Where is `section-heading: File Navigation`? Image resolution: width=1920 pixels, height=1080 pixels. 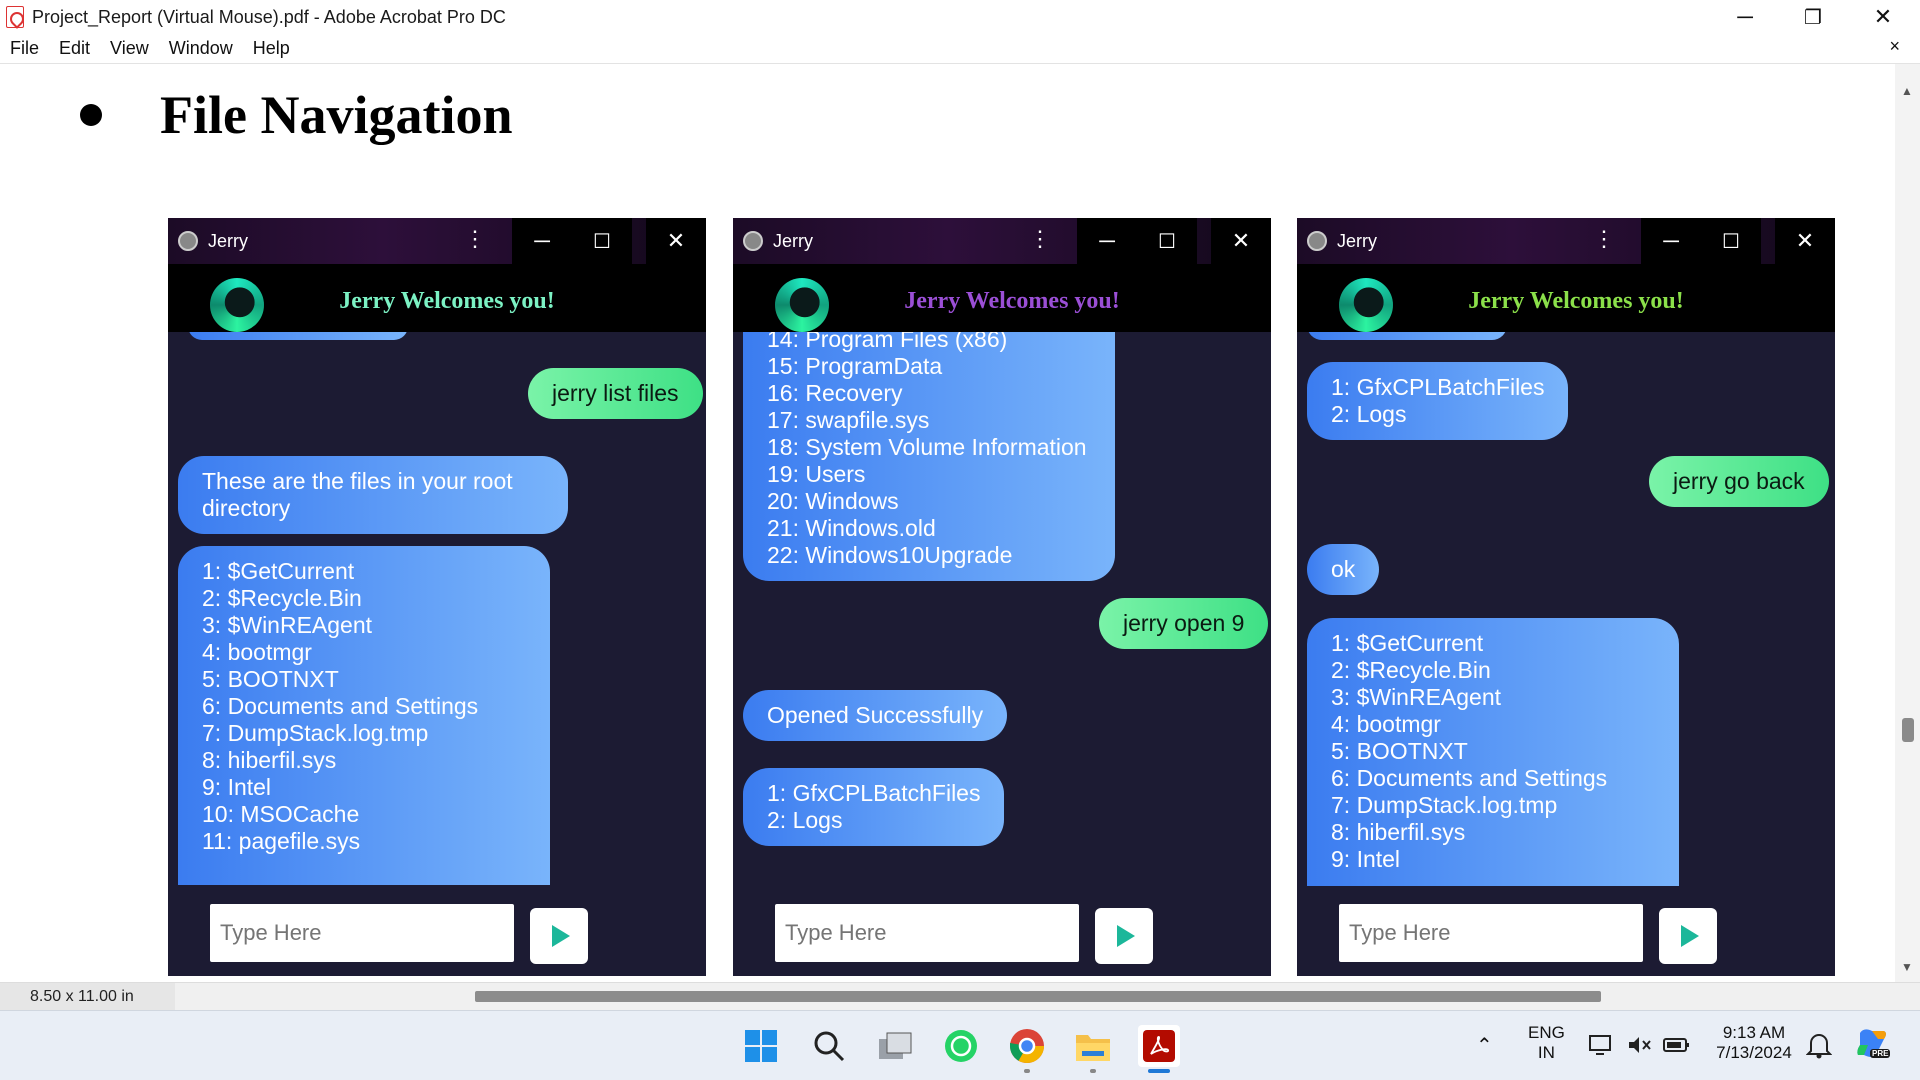 section-heading: File Navigation is located at coordinates (296, 115).